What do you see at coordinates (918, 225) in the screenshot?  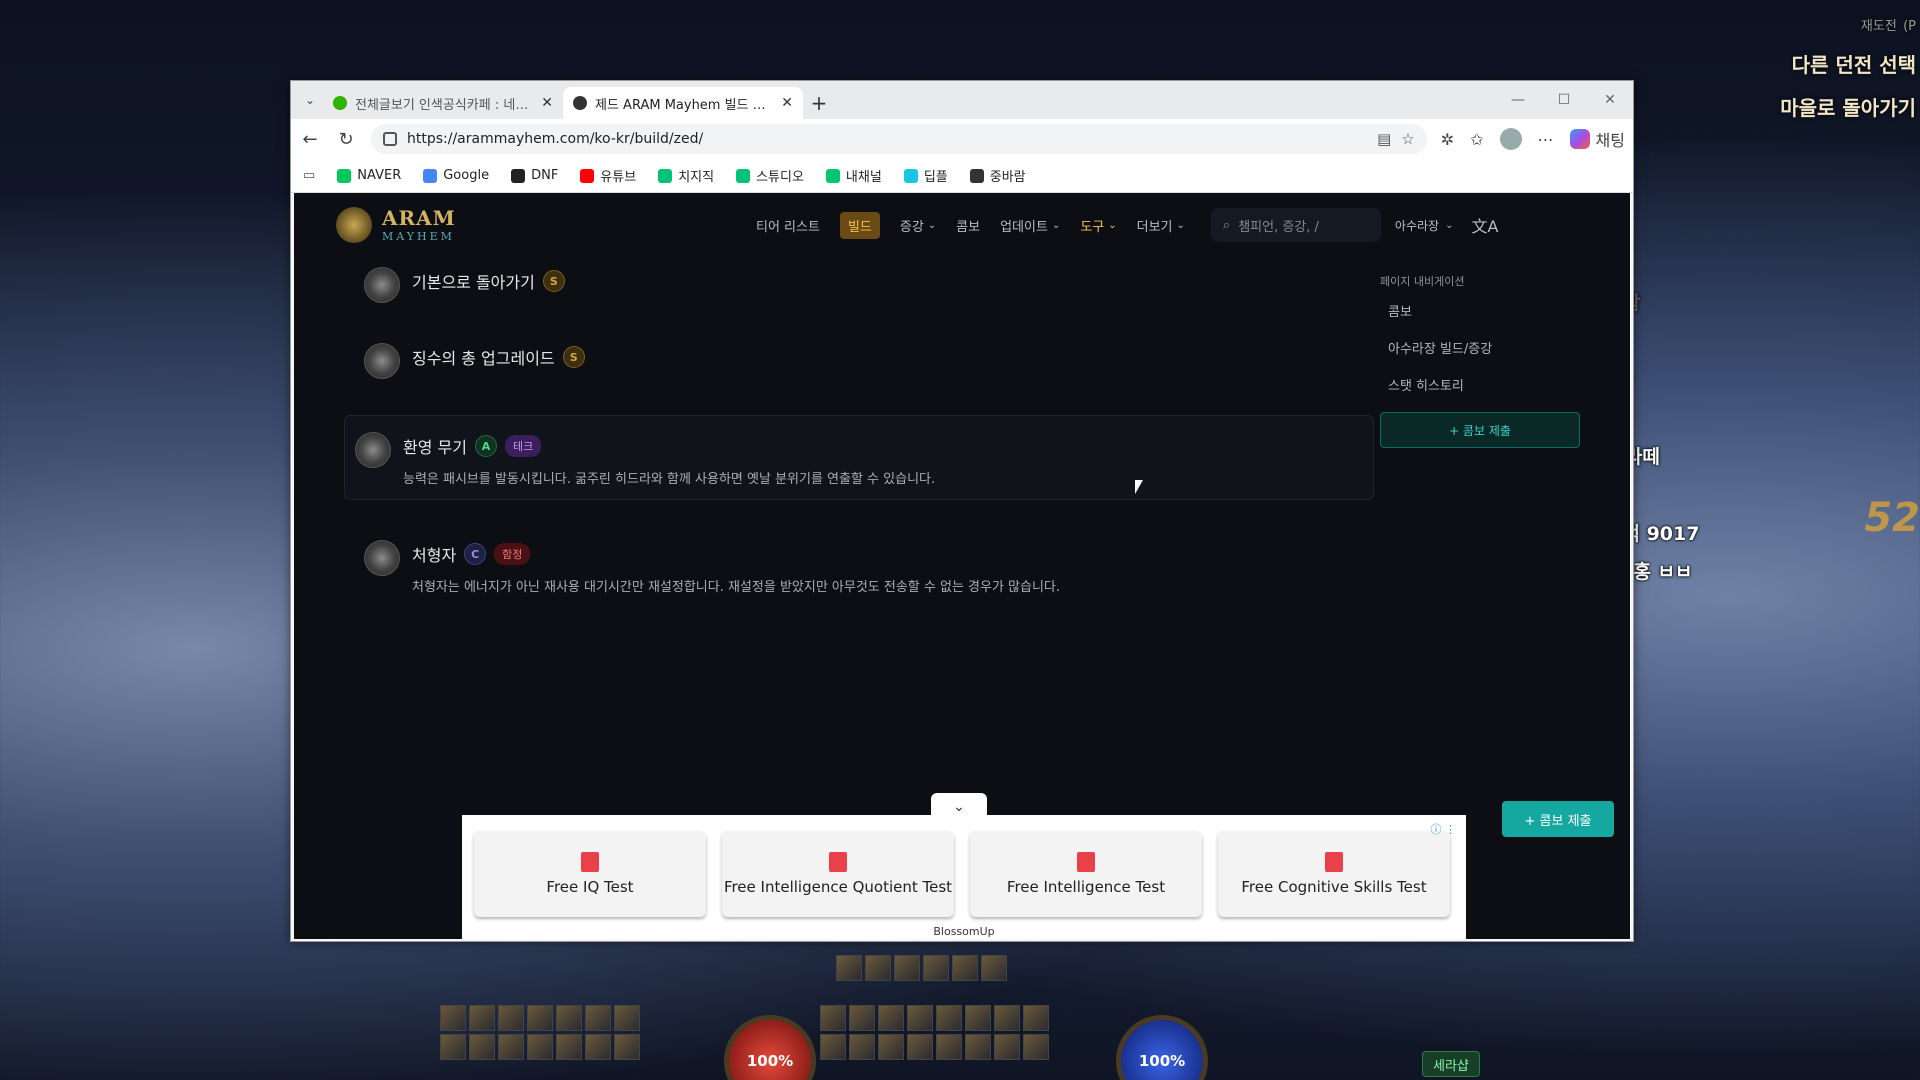 I see `menu-item: 증강 ⌄` at bounding box center [918, 225].